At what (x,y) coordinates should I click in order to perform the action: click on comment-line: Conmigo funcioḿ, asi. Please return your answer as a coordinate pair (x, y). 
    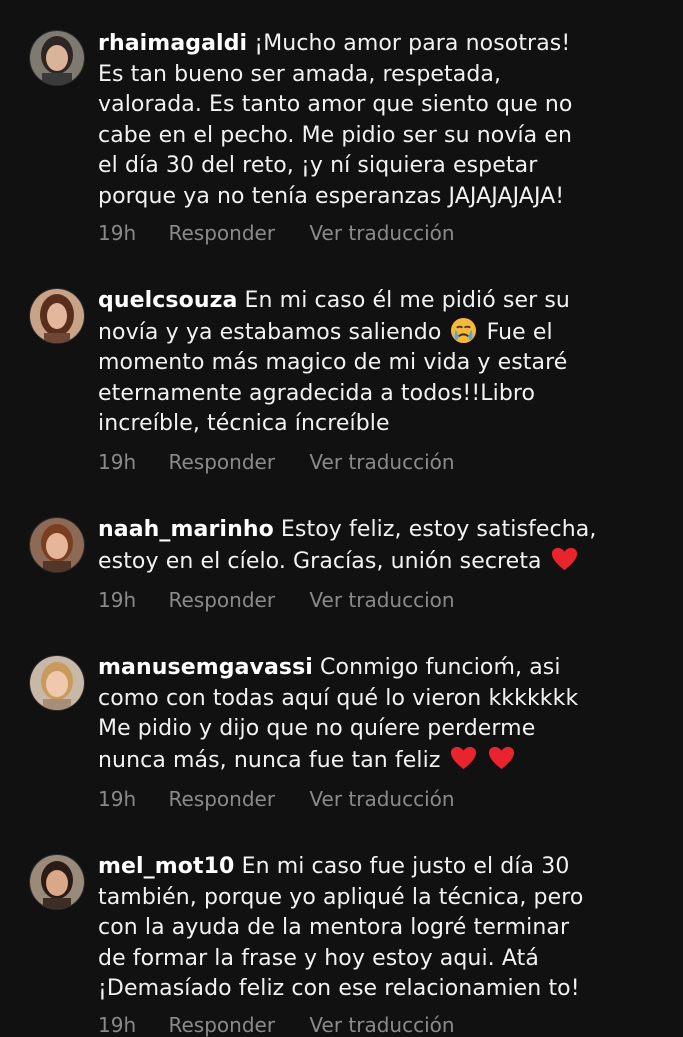
    Looking at the image, I should click on (440, 667).